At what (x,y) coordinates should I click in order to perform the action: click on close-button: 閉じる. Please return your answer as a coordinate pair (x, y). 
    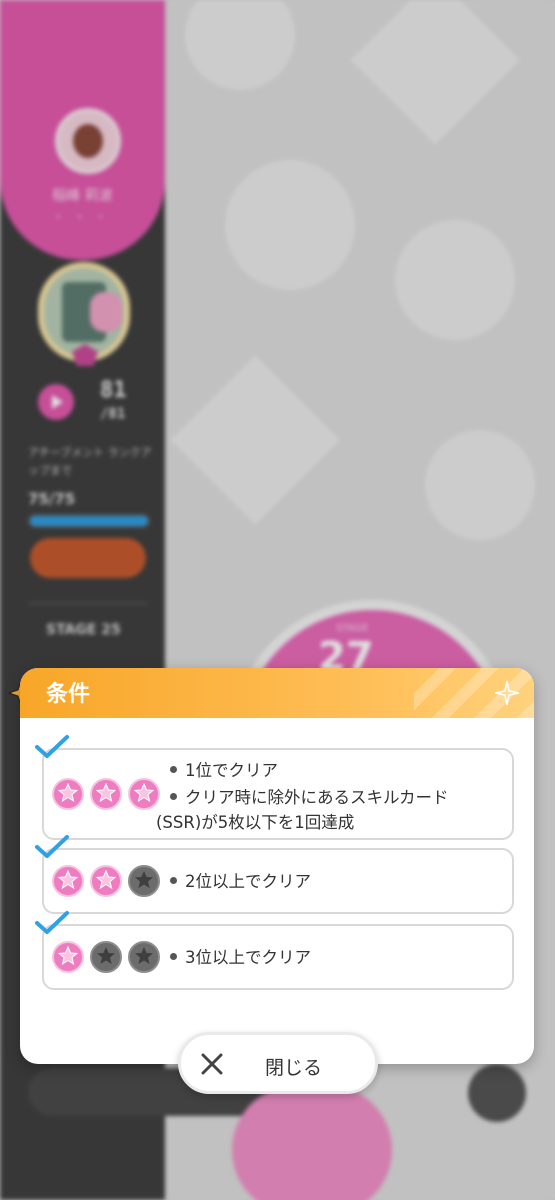
    Looking at the image, I should click on (278, 1063).